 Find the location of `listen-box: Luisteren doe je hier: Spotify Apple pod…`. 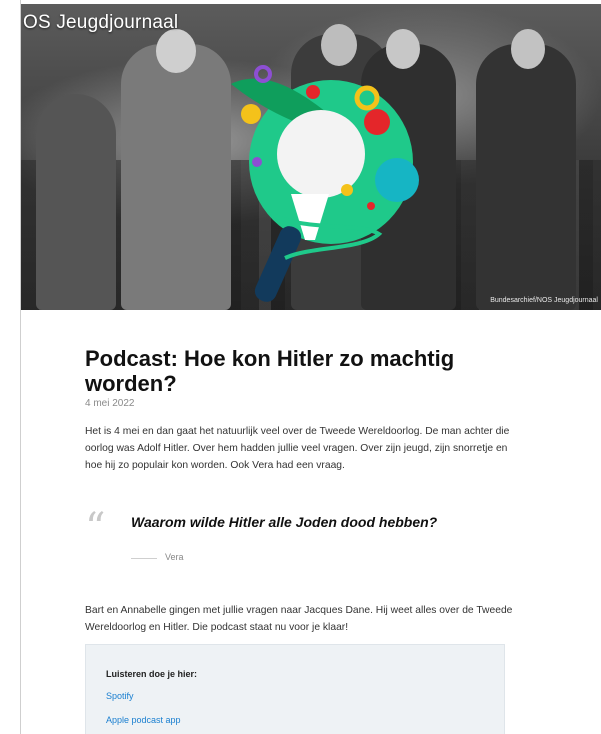

listen-box: Luisteren doe je hier: Spotify Apple pod… is located at coordinates (295, 689).